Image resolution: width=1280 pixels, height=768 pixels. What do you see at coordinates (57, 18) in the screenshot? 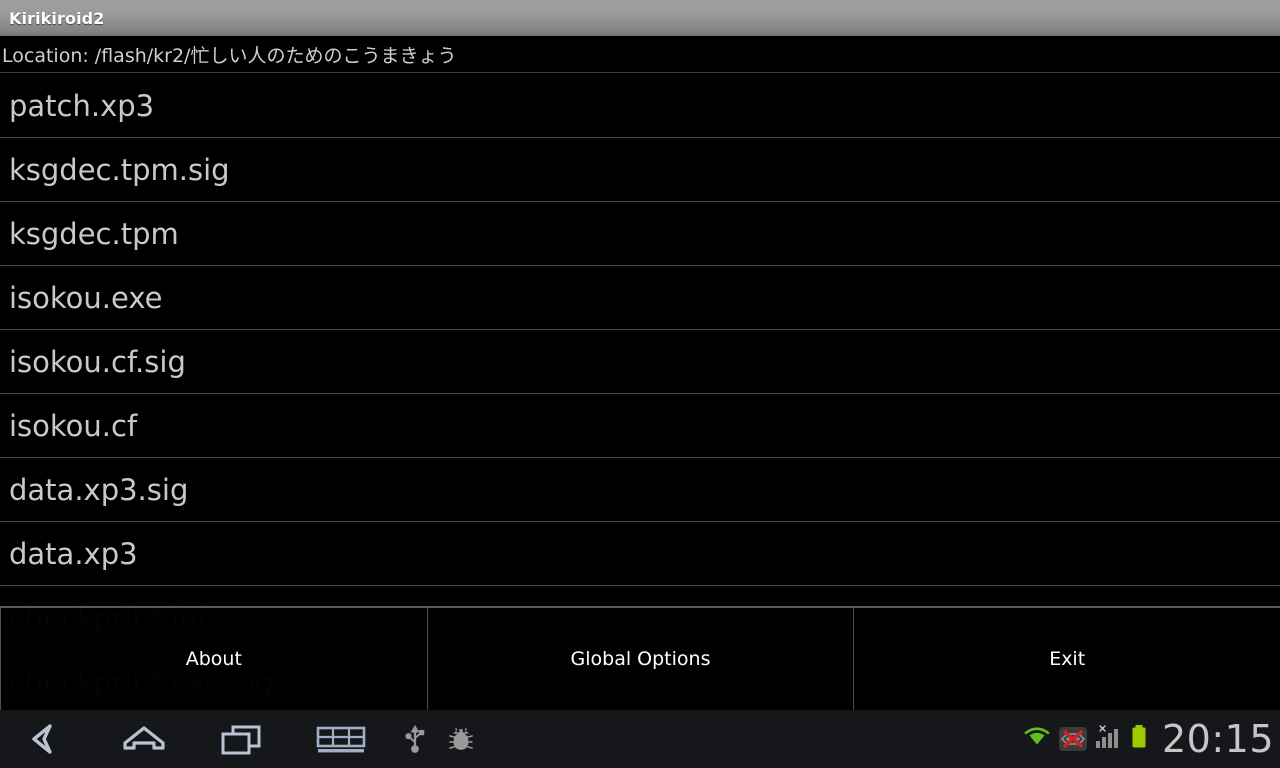
I see `app-title: Kirikiroid2` at bounding box center [57, 18].